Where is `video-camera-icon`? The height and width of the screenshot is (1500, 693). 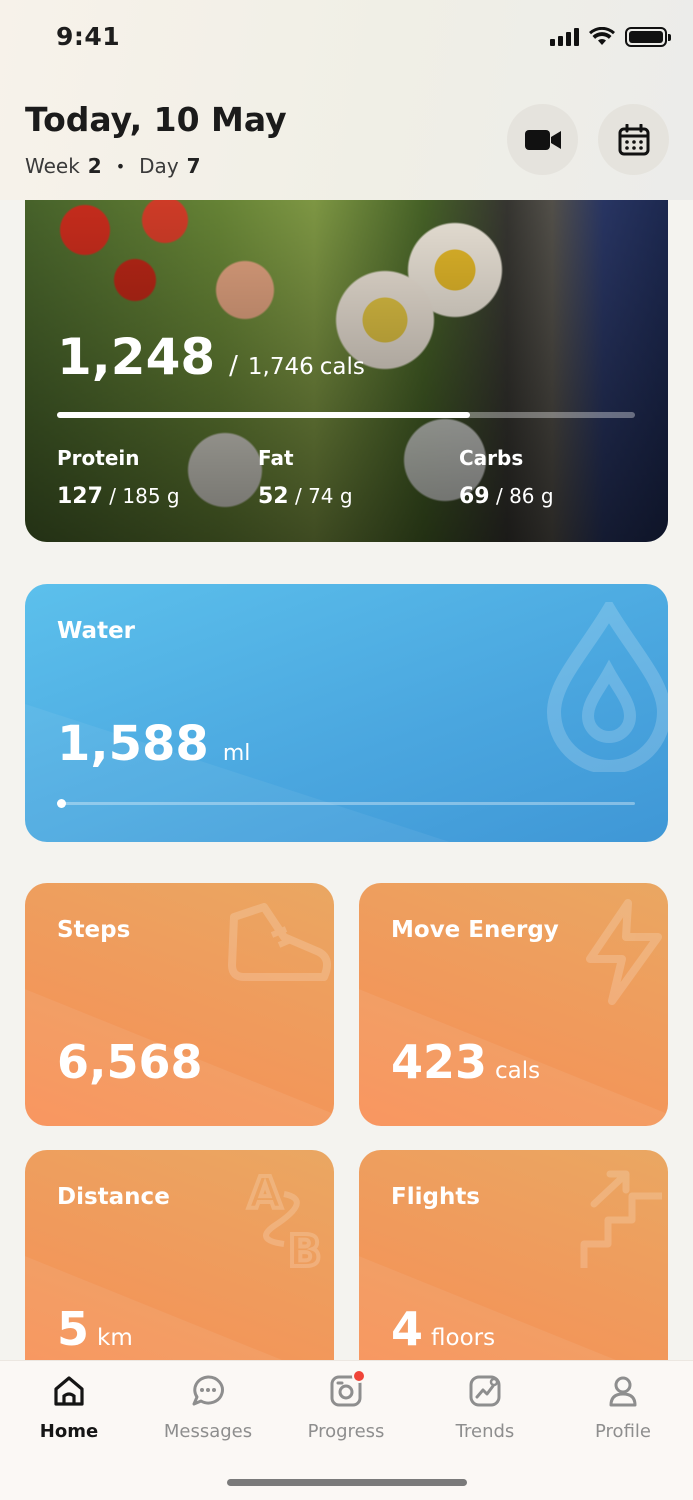 video-camera-icon is located at coordinates (542, 139).